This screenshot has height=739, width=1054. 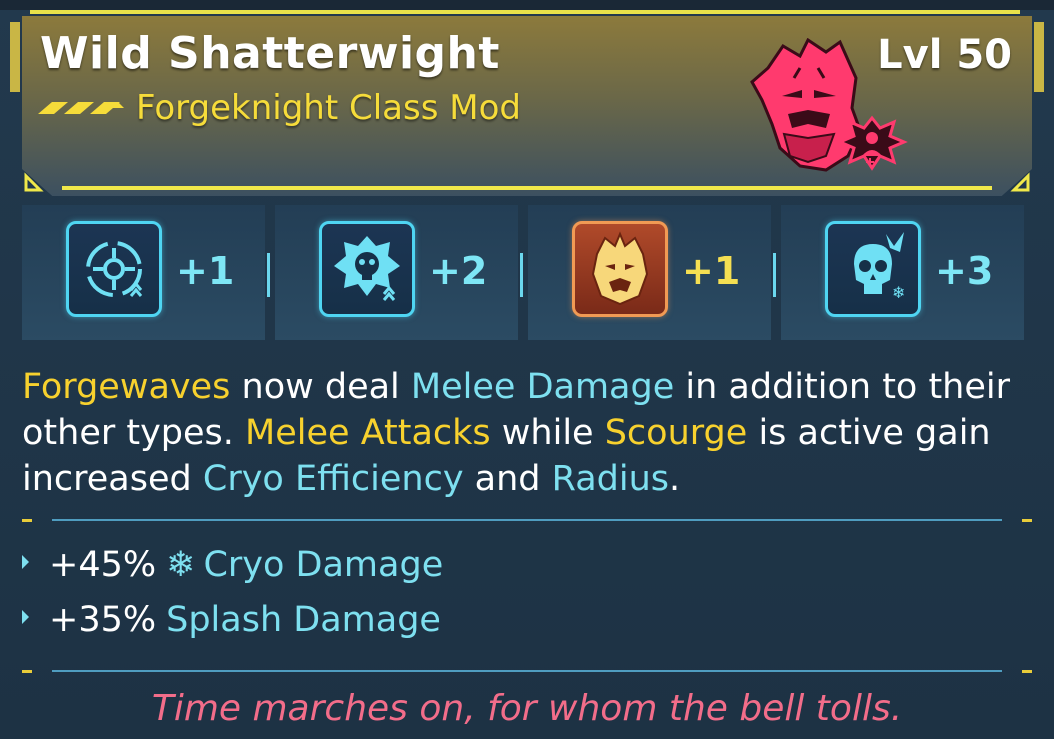 I want to click on stat-label: Cryo Damage, so click(x=323, y=565).